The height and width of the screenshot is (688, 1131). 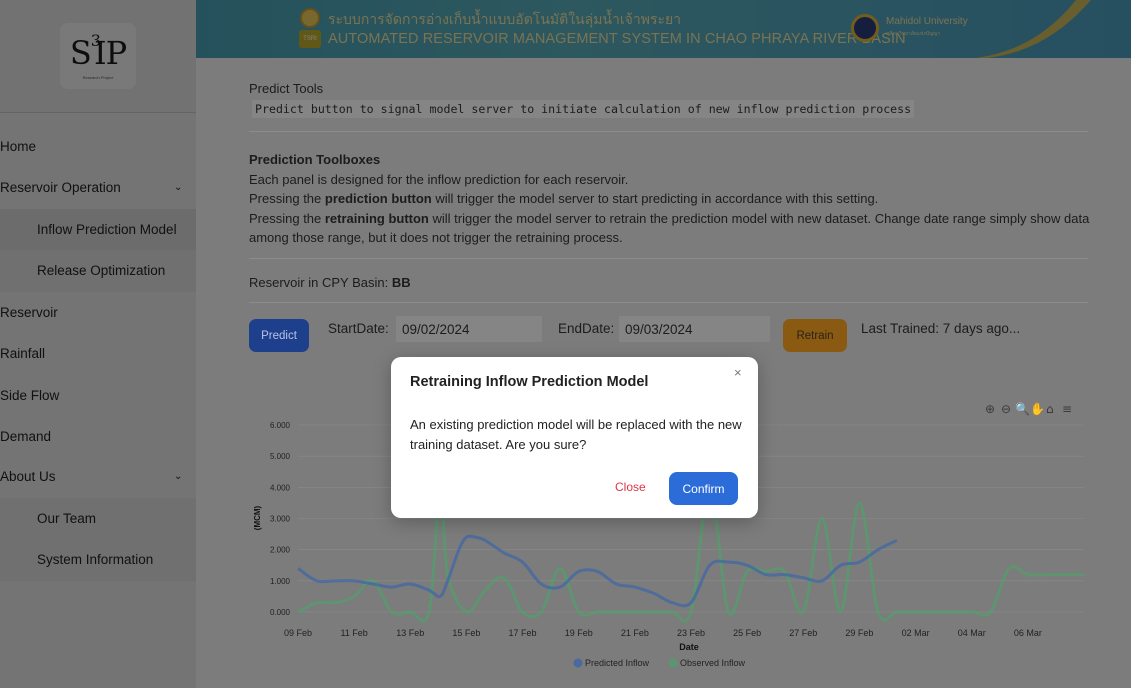 I want to click on x-tick-label: 11 Feb, so click(x=353, y=633).